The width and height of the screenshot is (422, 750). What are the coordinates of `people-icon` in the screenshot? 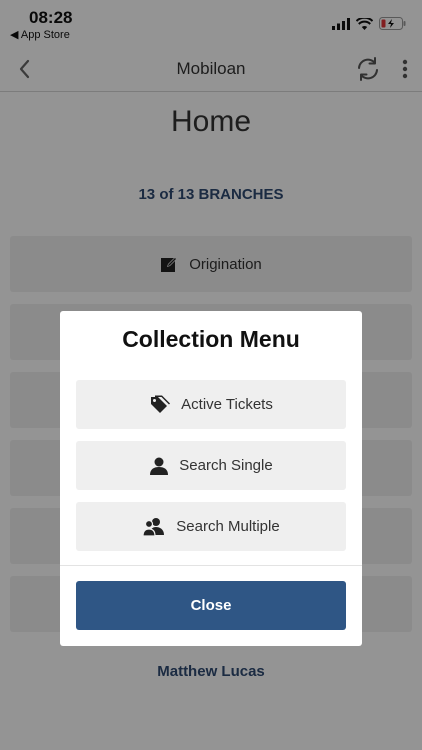 It's located at (154, 527).